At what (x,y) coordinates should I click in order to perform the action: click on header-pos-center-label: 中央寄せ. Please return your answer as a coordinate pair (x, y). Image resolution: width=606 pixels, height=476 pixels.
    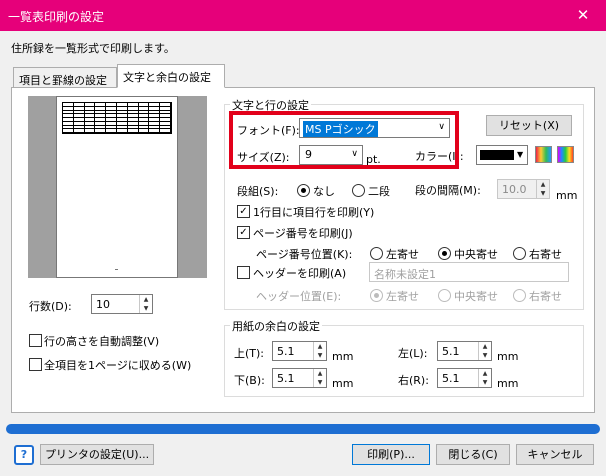
    Looking at the image, I should click on (476, 296).